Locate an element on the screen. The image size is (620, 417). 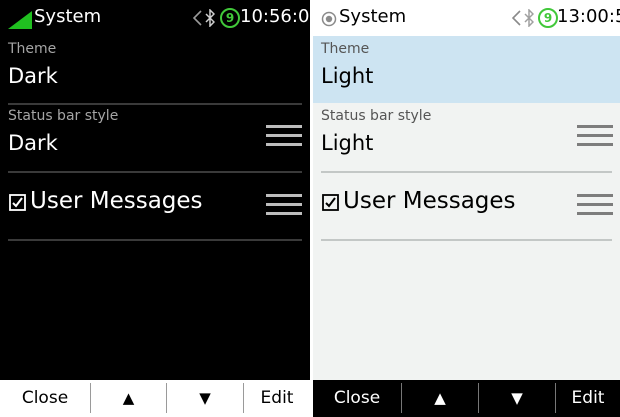
status-bar-style-setting: Status bar style Light is located at coordinates (466, 137).